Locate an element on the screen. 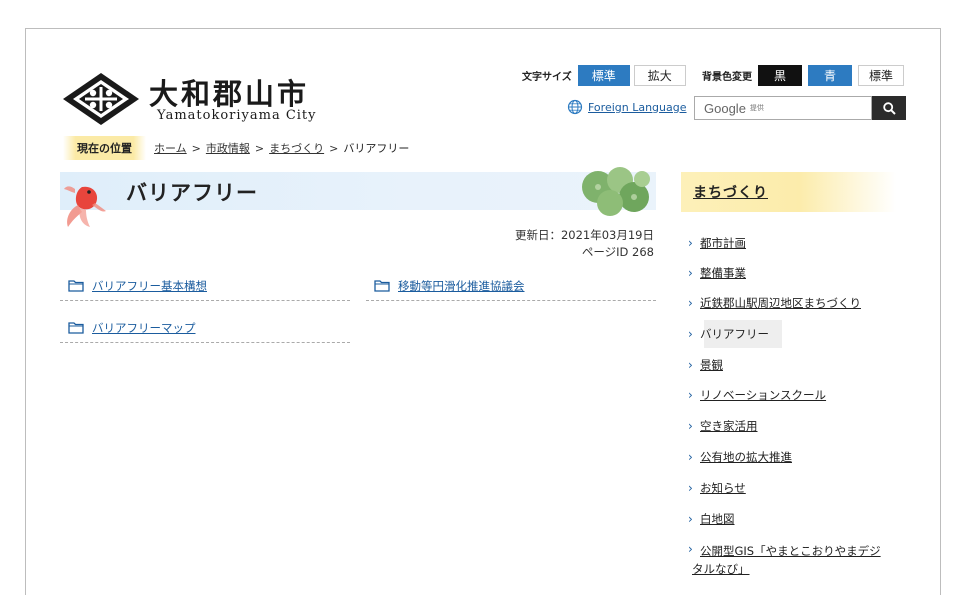  sidebar-item-label-cont: タルなび」 is located at coordinates (786, 569).